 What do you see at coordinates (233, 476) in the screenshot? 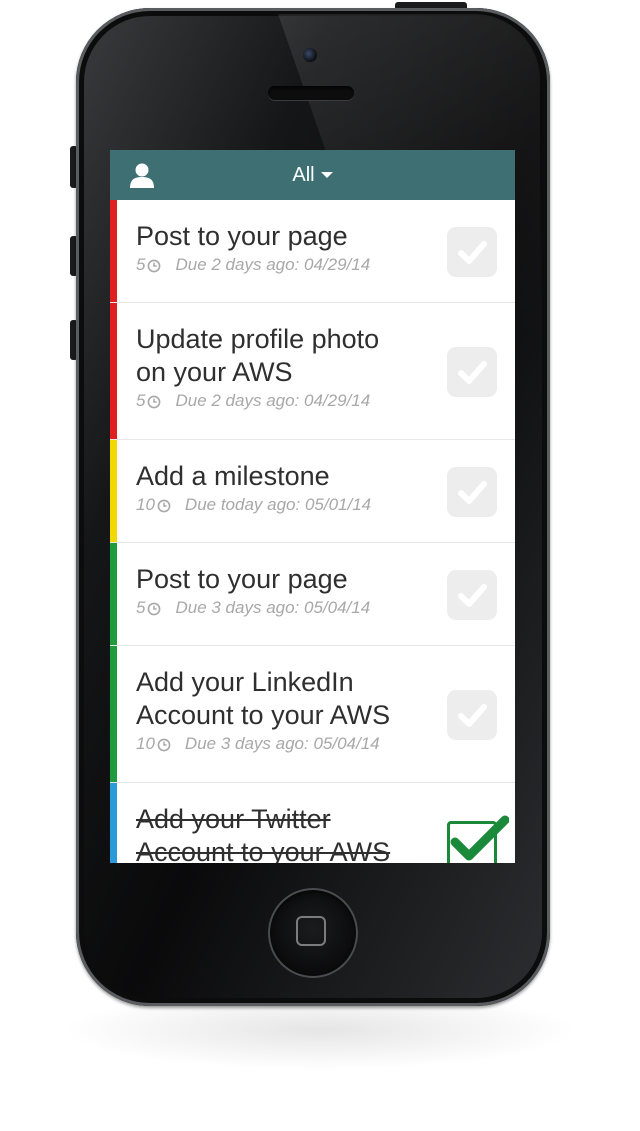
I see `task-title-line: Add a milestone` at bounding box center [233, 476].